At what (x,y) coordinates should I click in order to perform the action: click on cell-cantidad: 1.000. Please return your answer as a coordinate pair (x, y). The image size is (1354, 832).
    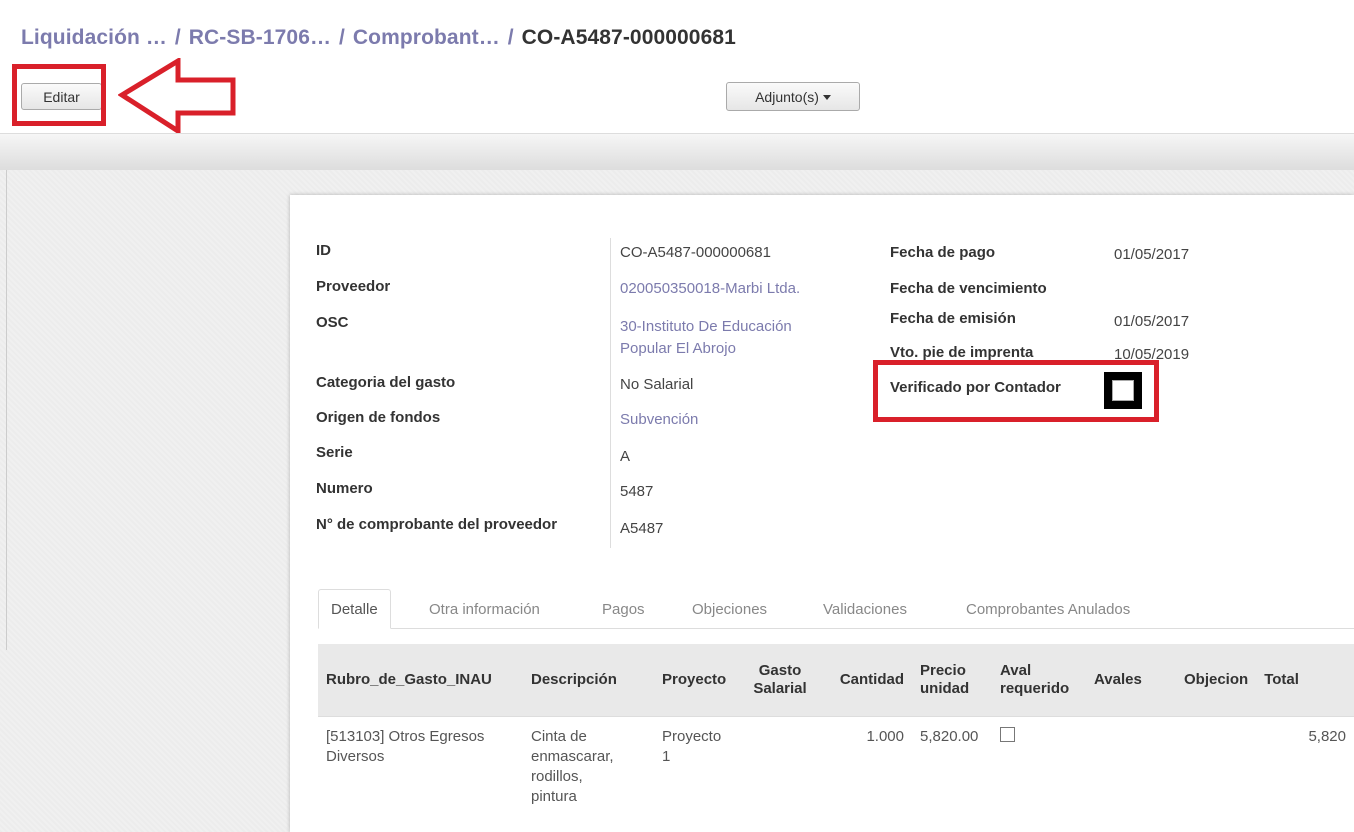
    Looking at the image, I should click on (885, 736).